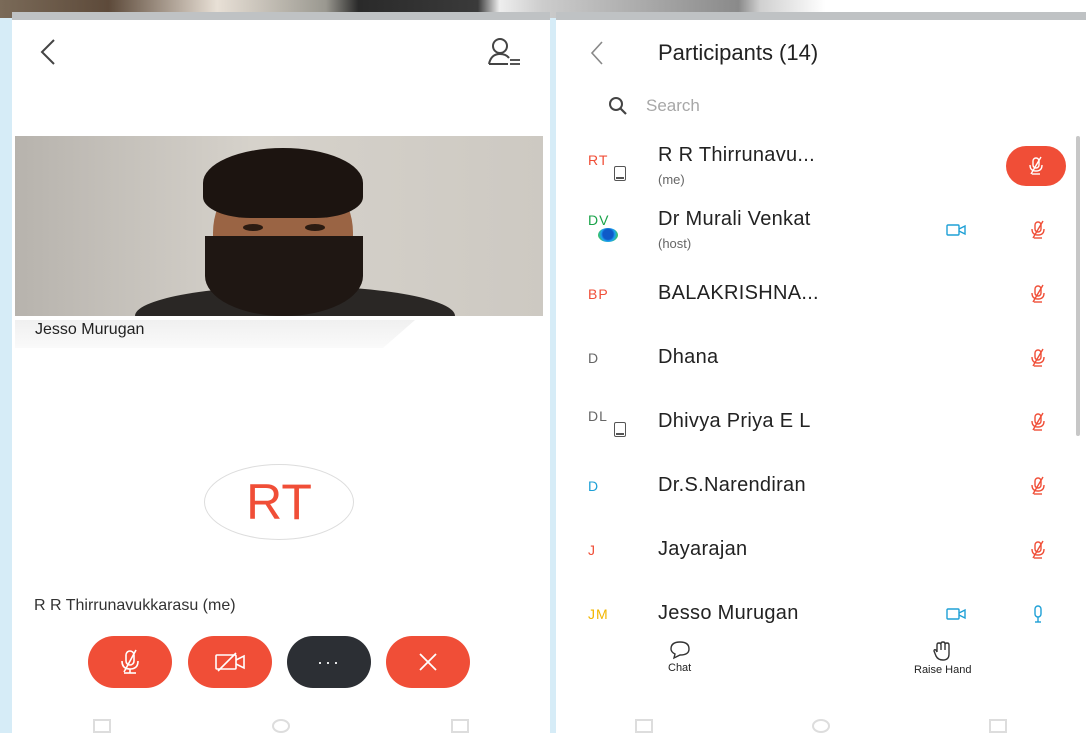 The height and width of the screenshot is (733, 1086). I want to click on participants-title: Participants (14), so click(738, 52).